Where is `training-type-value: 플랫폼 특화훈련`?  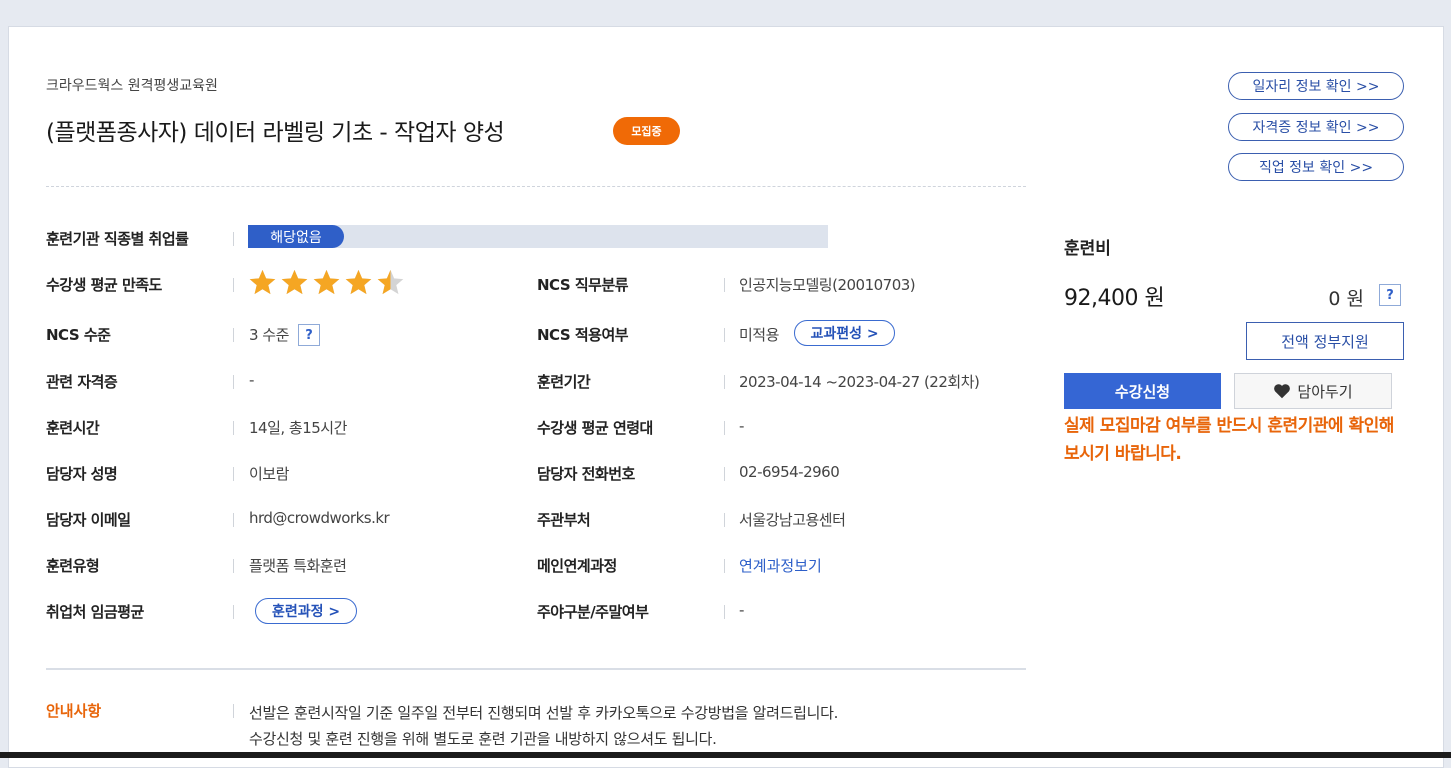 training-type-value: 플랫폼 특화훈련 is located at coordinates (298, 566).